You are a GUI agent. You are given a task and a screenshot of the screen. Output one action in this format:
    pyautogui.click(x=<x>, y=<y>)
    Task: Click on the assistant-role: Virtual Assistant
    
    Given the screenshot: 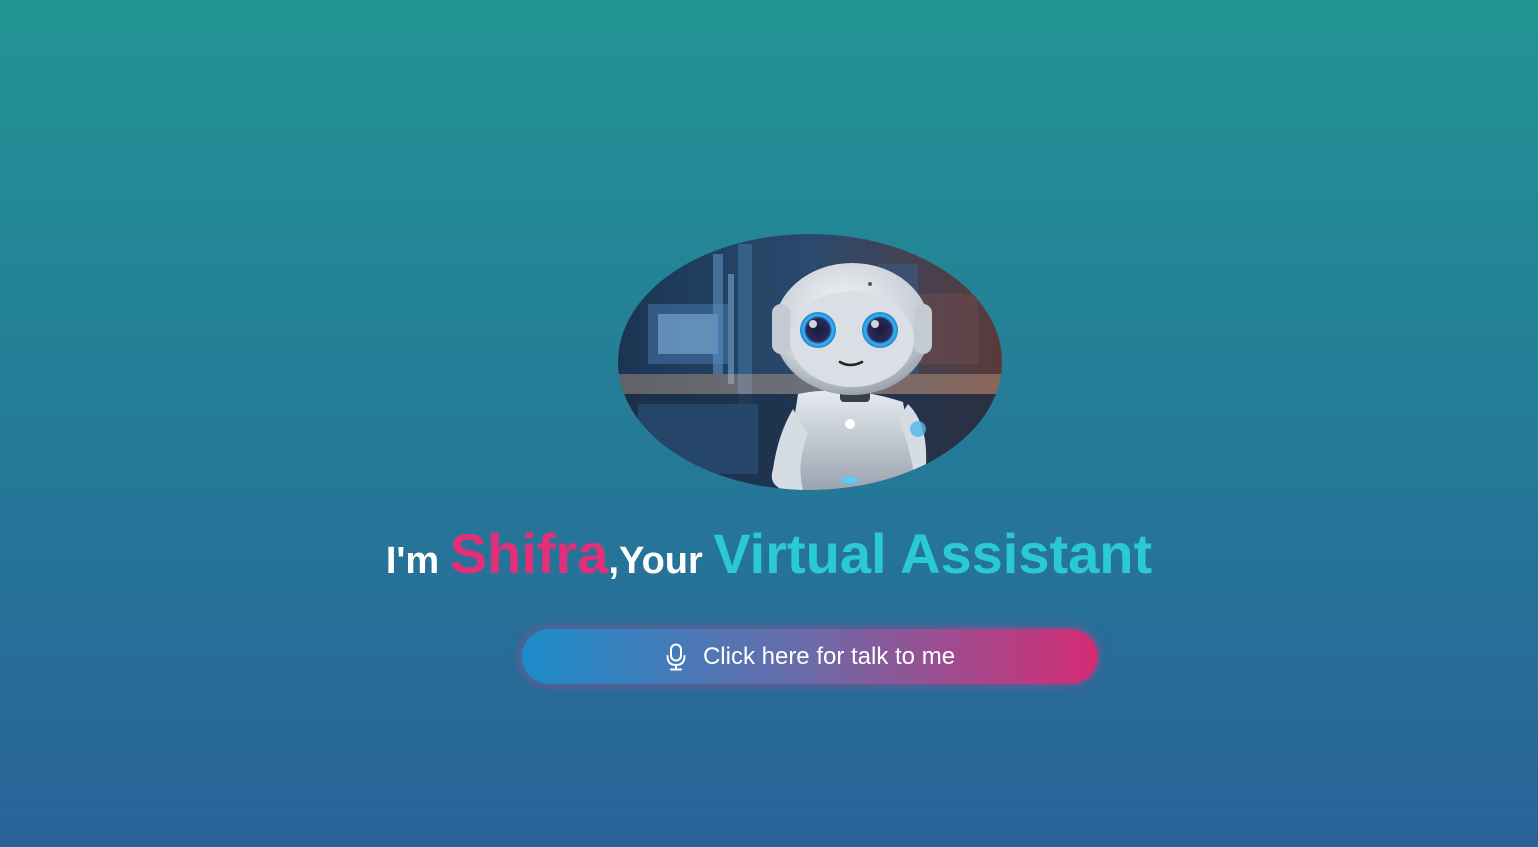 What is the action you would take?
    pyautogui.click(x=933, y=553)
    